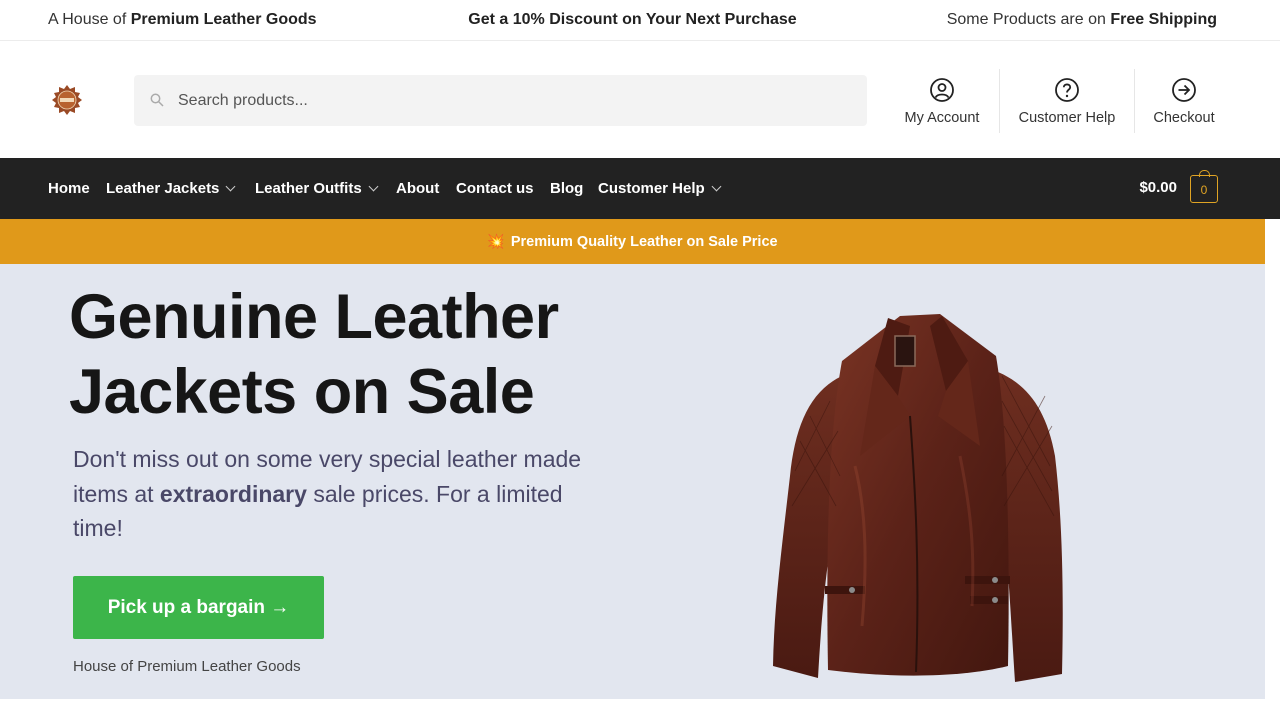 This screenshot has height=720, width=1280. I want to click on topbar-right-text: Some Products are on Free Shipping, so click(1082, 20).